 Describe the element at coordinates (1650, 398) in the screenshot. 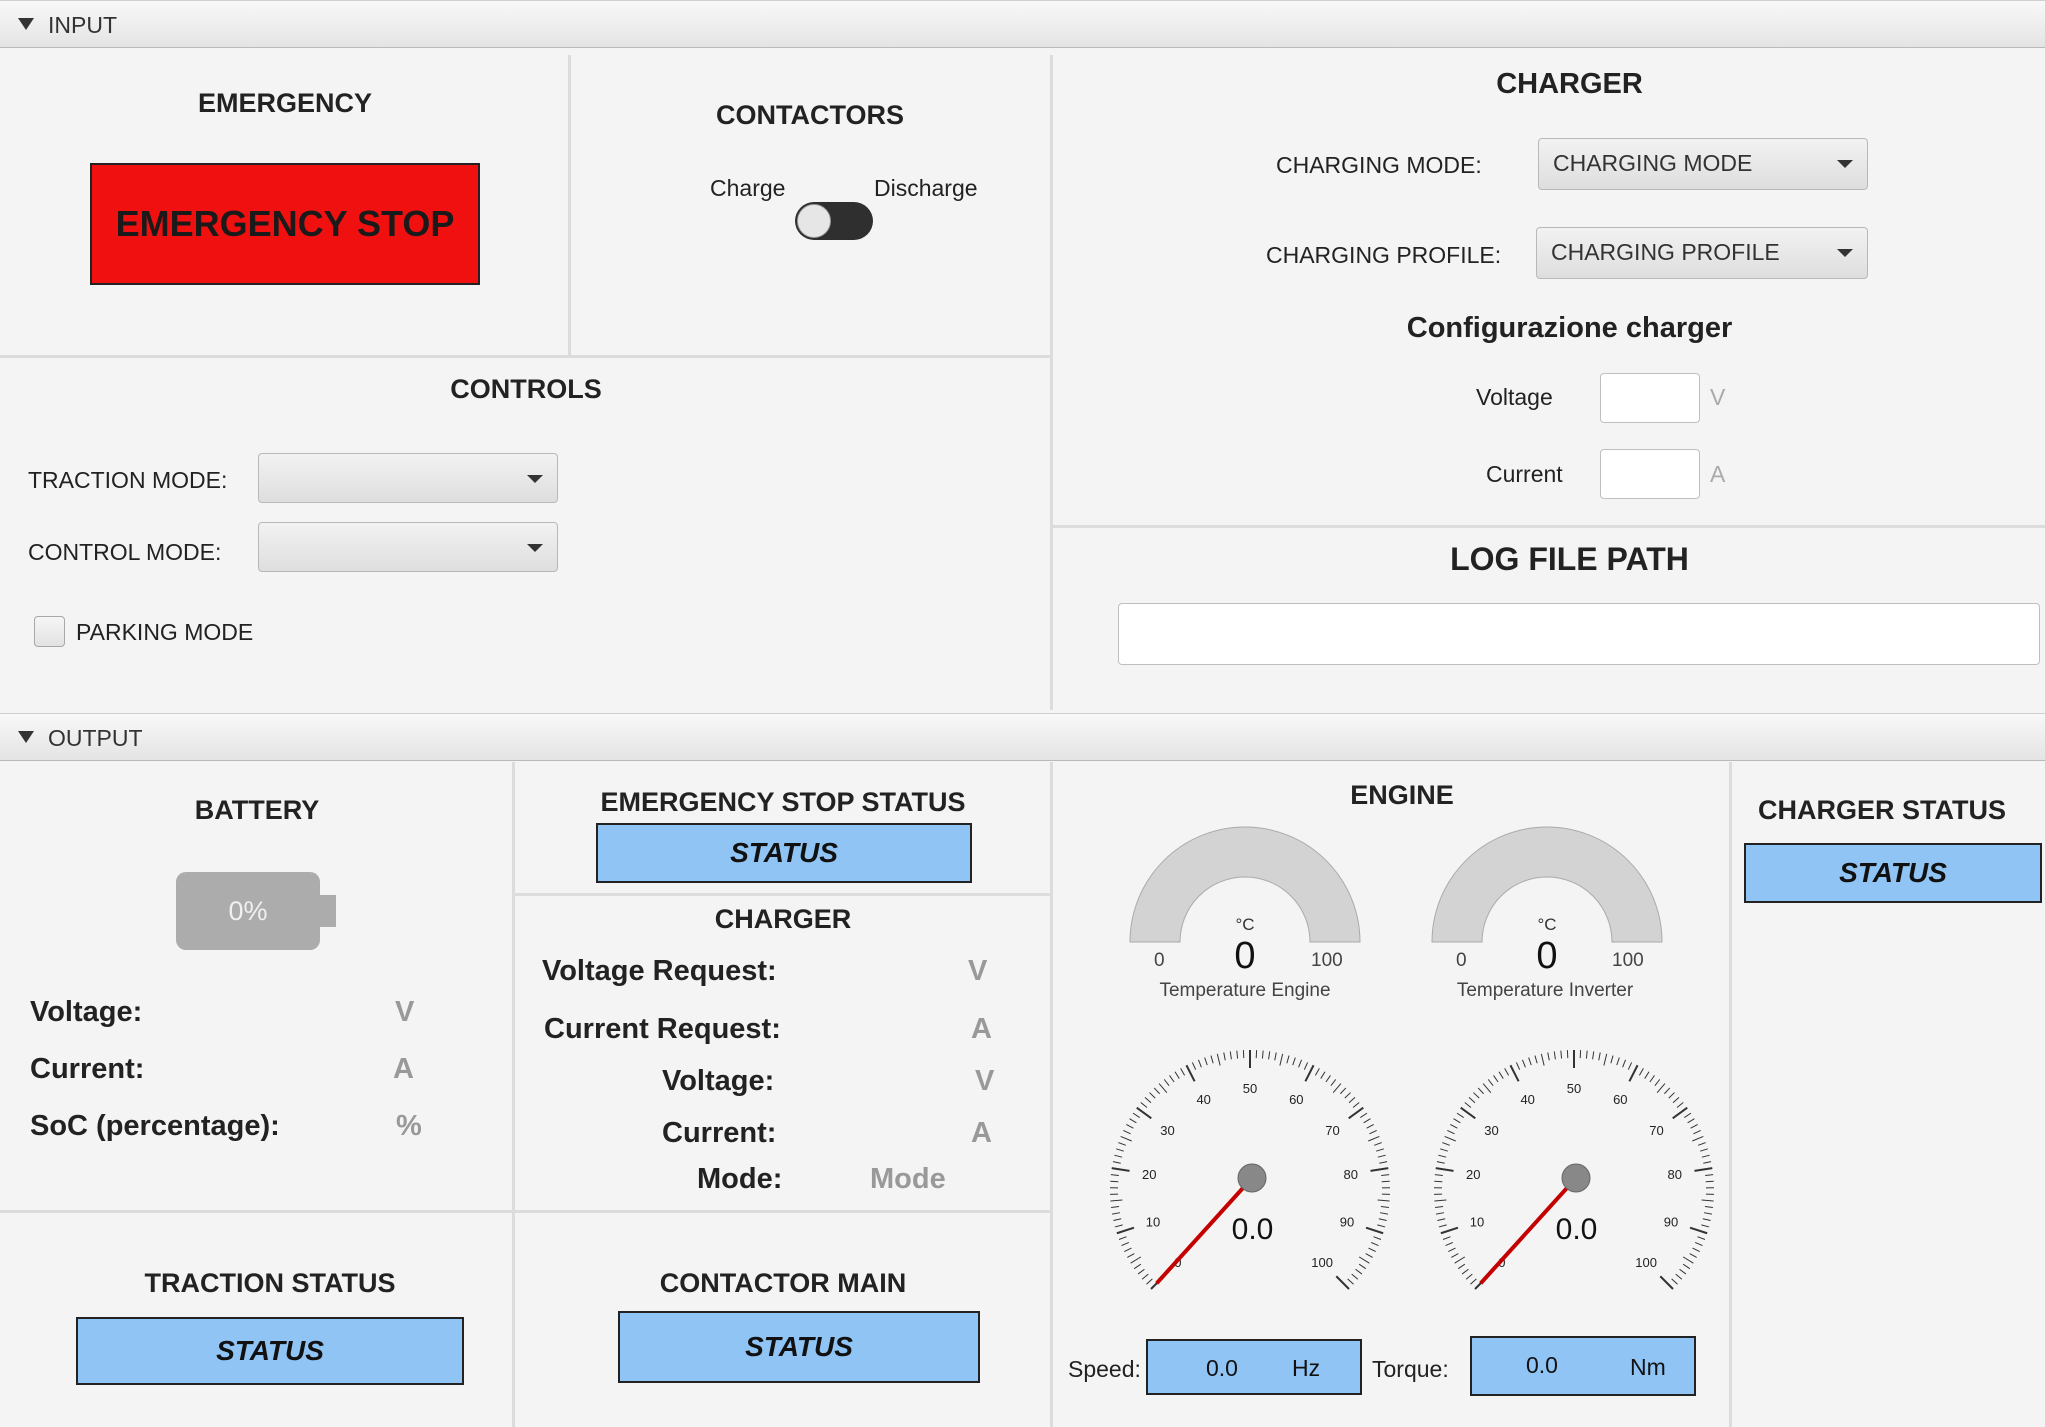

I see `charger-voltage-input` at that location.